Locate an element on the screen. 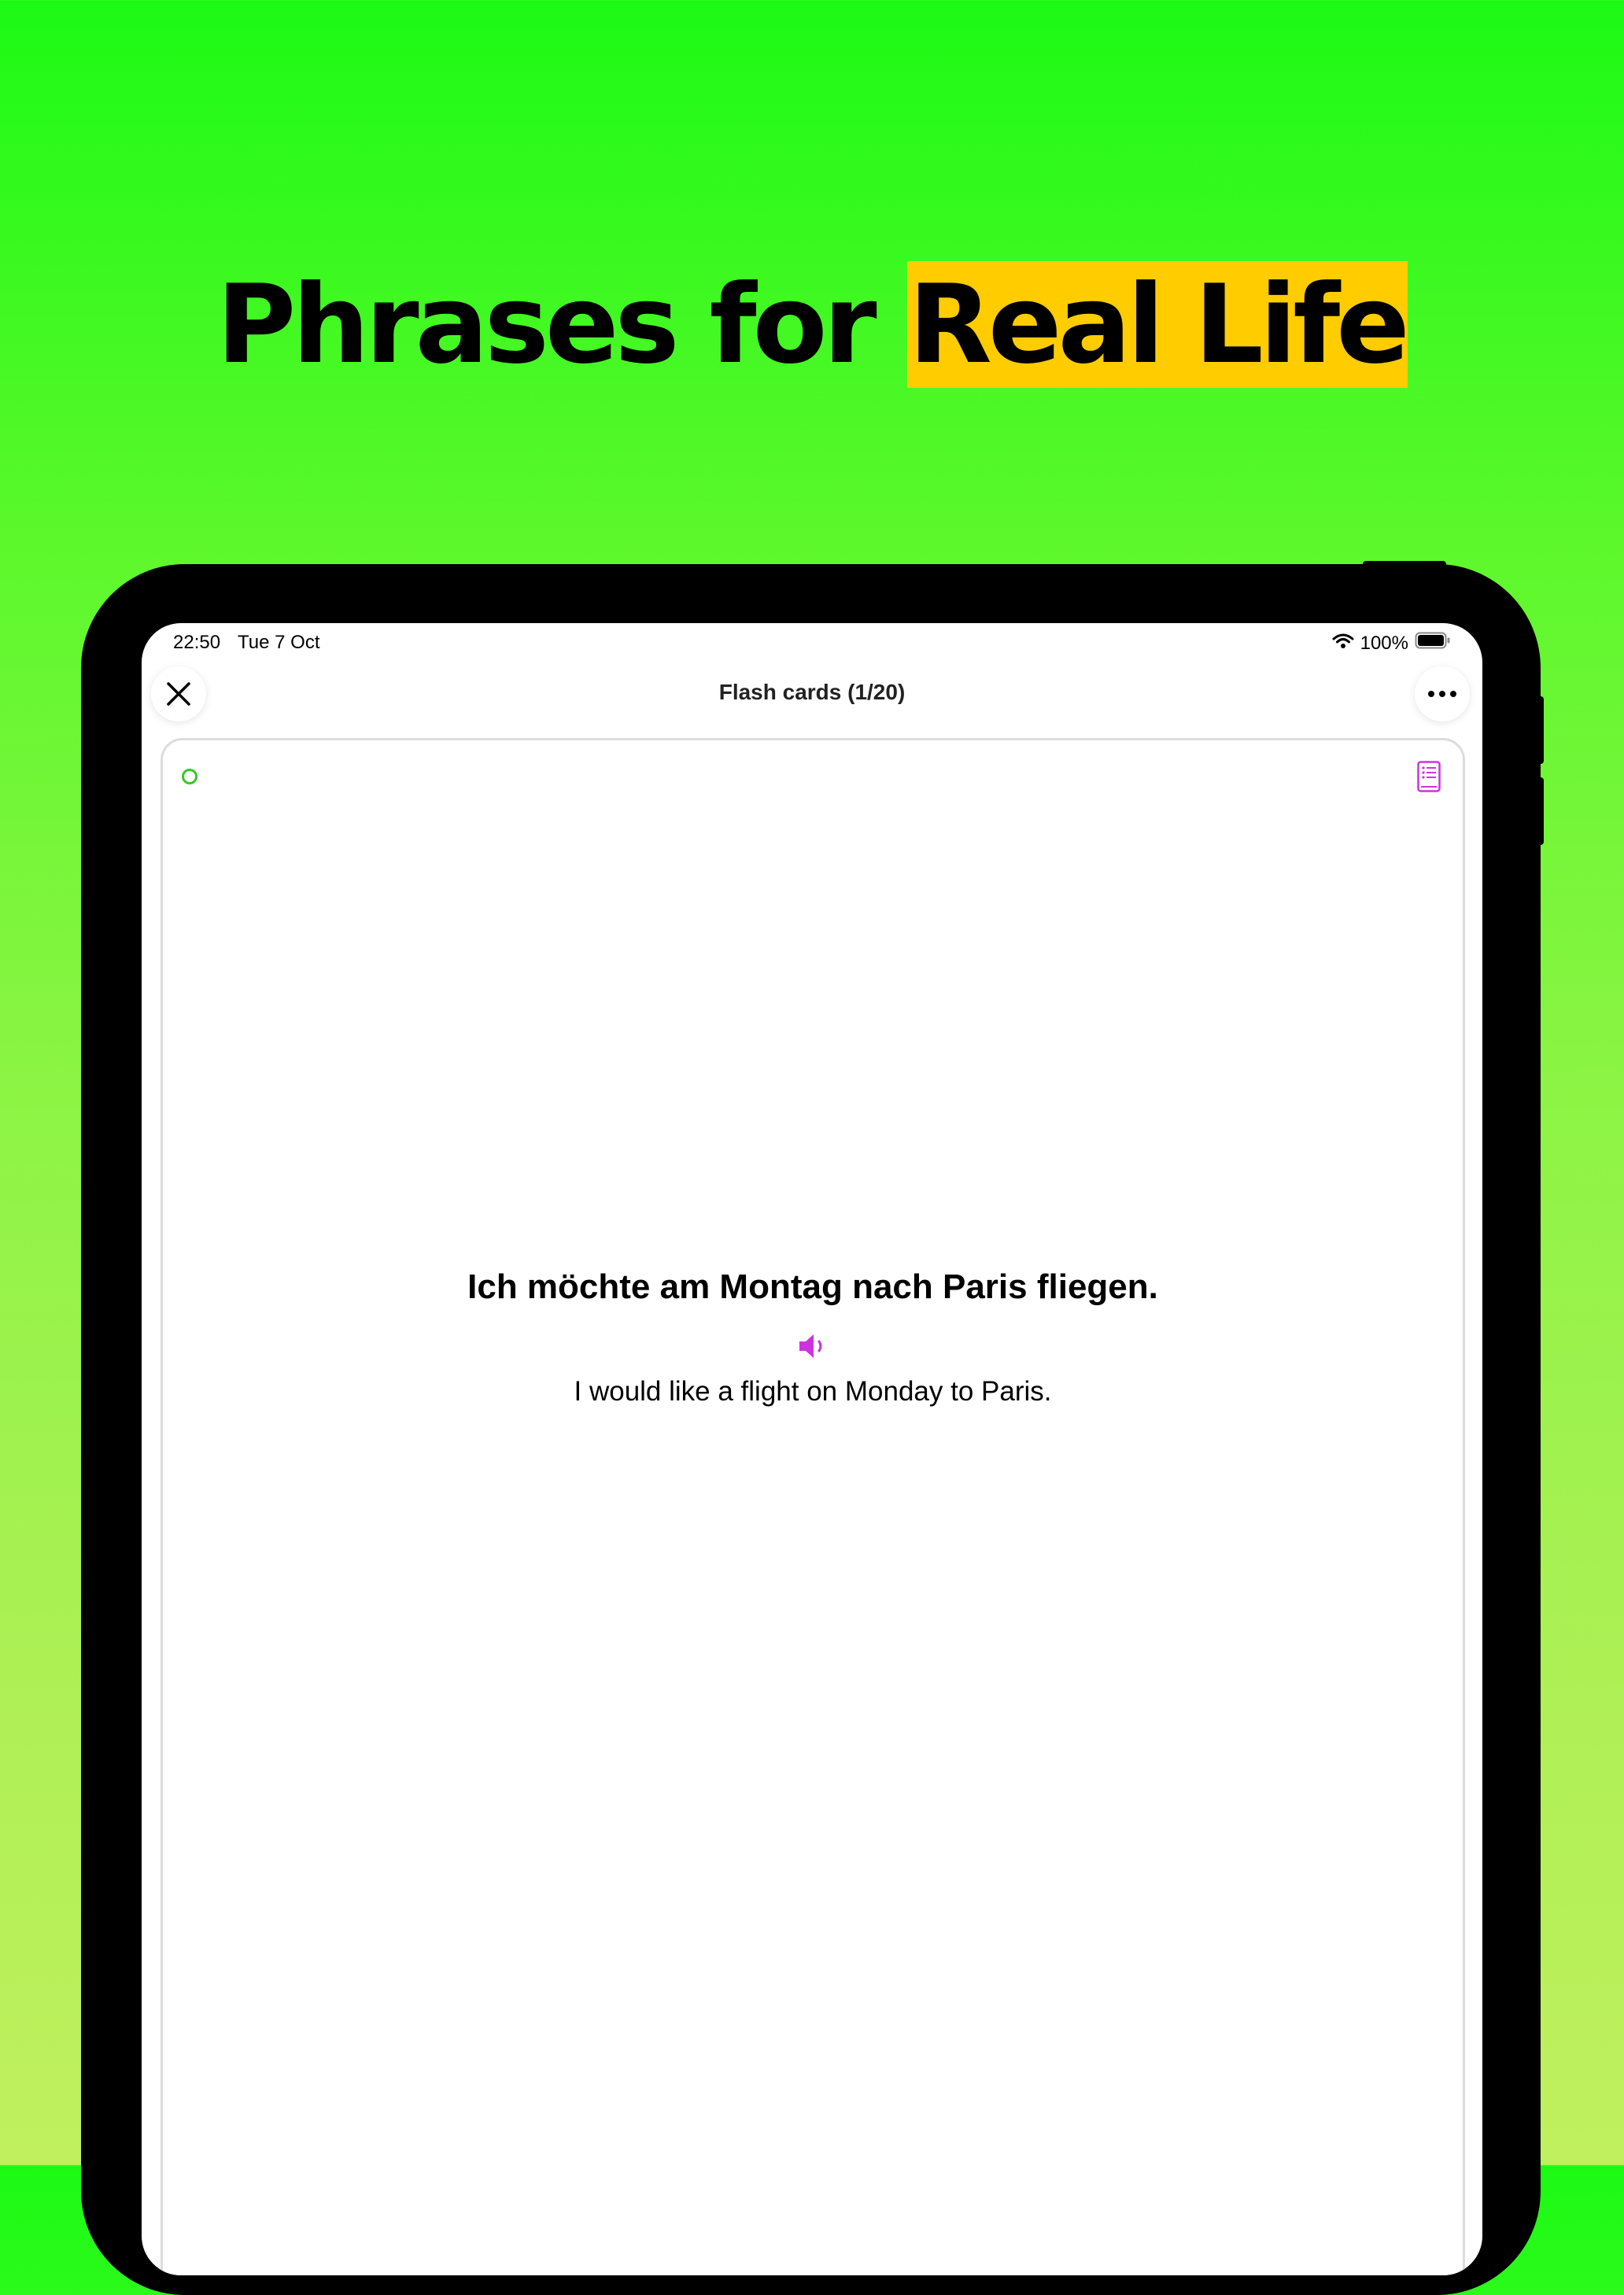 This screenshot has height=2295, width=1624. nav-bar: Flash cards (1/20) is located at coordinates (812, 693).